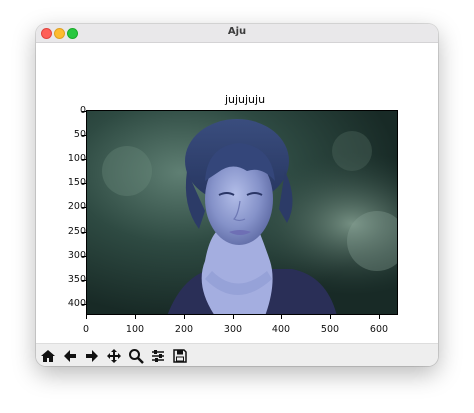 This screenshot has height=413, width=474. What do you see at coordinates (233, 329) in the screenshot?
I see `x-tick-label: 300` at bounding box center [233, 329].